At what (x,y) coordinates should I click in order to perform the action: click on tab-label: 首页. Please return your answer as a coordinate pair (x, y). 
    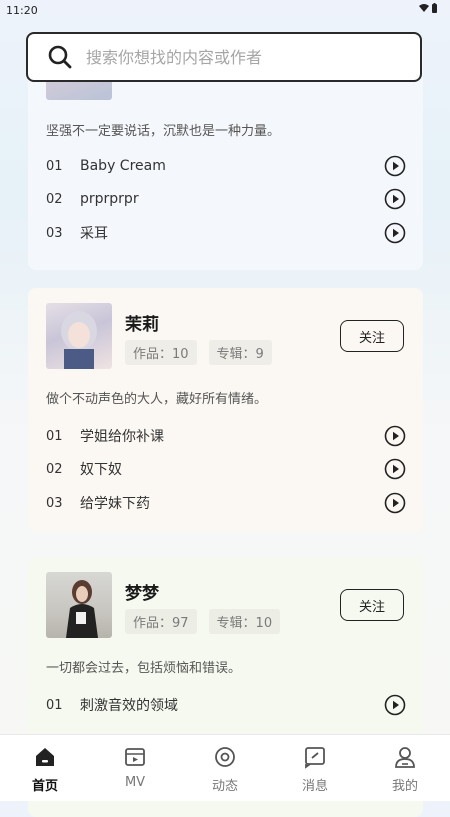
    Looking at the image, I should click on (44, 786).